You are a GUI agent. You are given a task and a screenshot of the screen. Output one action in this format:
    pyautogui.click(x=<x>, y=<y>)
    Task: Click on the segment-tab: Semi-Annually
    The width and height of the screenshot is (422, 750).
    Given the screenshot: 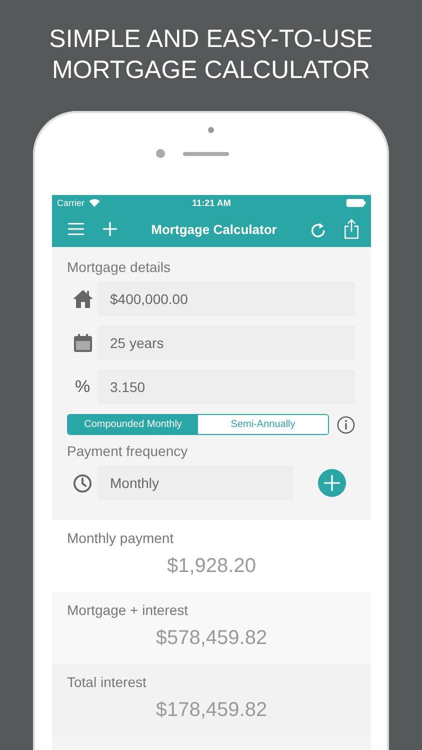 What is the action you would take?
    pyautogui.click(x=263, y=424)
    